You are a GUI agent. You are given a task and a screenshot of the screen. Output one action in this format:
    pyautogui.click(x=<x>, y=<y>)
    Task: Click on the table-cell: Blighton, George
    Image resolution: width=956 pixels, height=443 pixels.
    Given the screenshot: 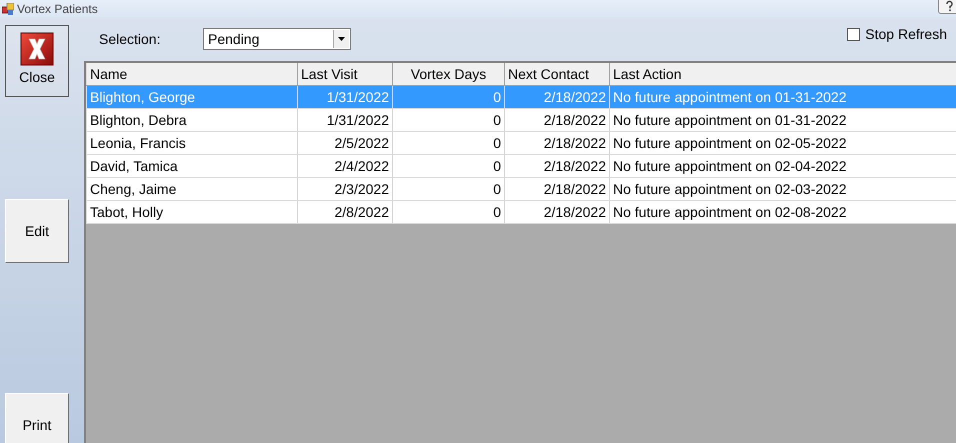 What is the action you would take?
    pyautogui.click(x=192, y=97)
    